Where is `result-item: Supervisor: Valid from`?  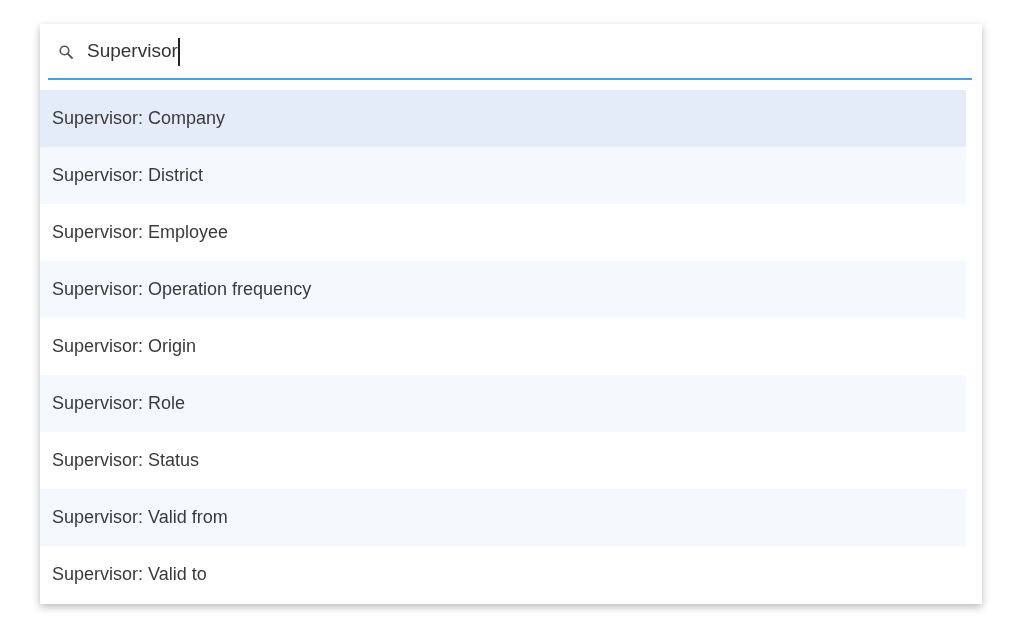
result-item: Supervisor: Valid from is located at coordinates (503, 517).